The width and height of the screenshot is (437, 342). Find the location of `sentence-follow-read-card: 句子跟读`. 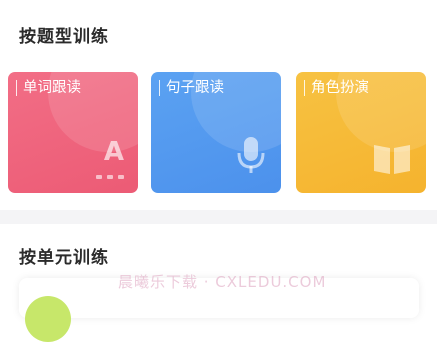

sentence-follow-read-card: 句子跟读 is located at coordinates (216, 132).